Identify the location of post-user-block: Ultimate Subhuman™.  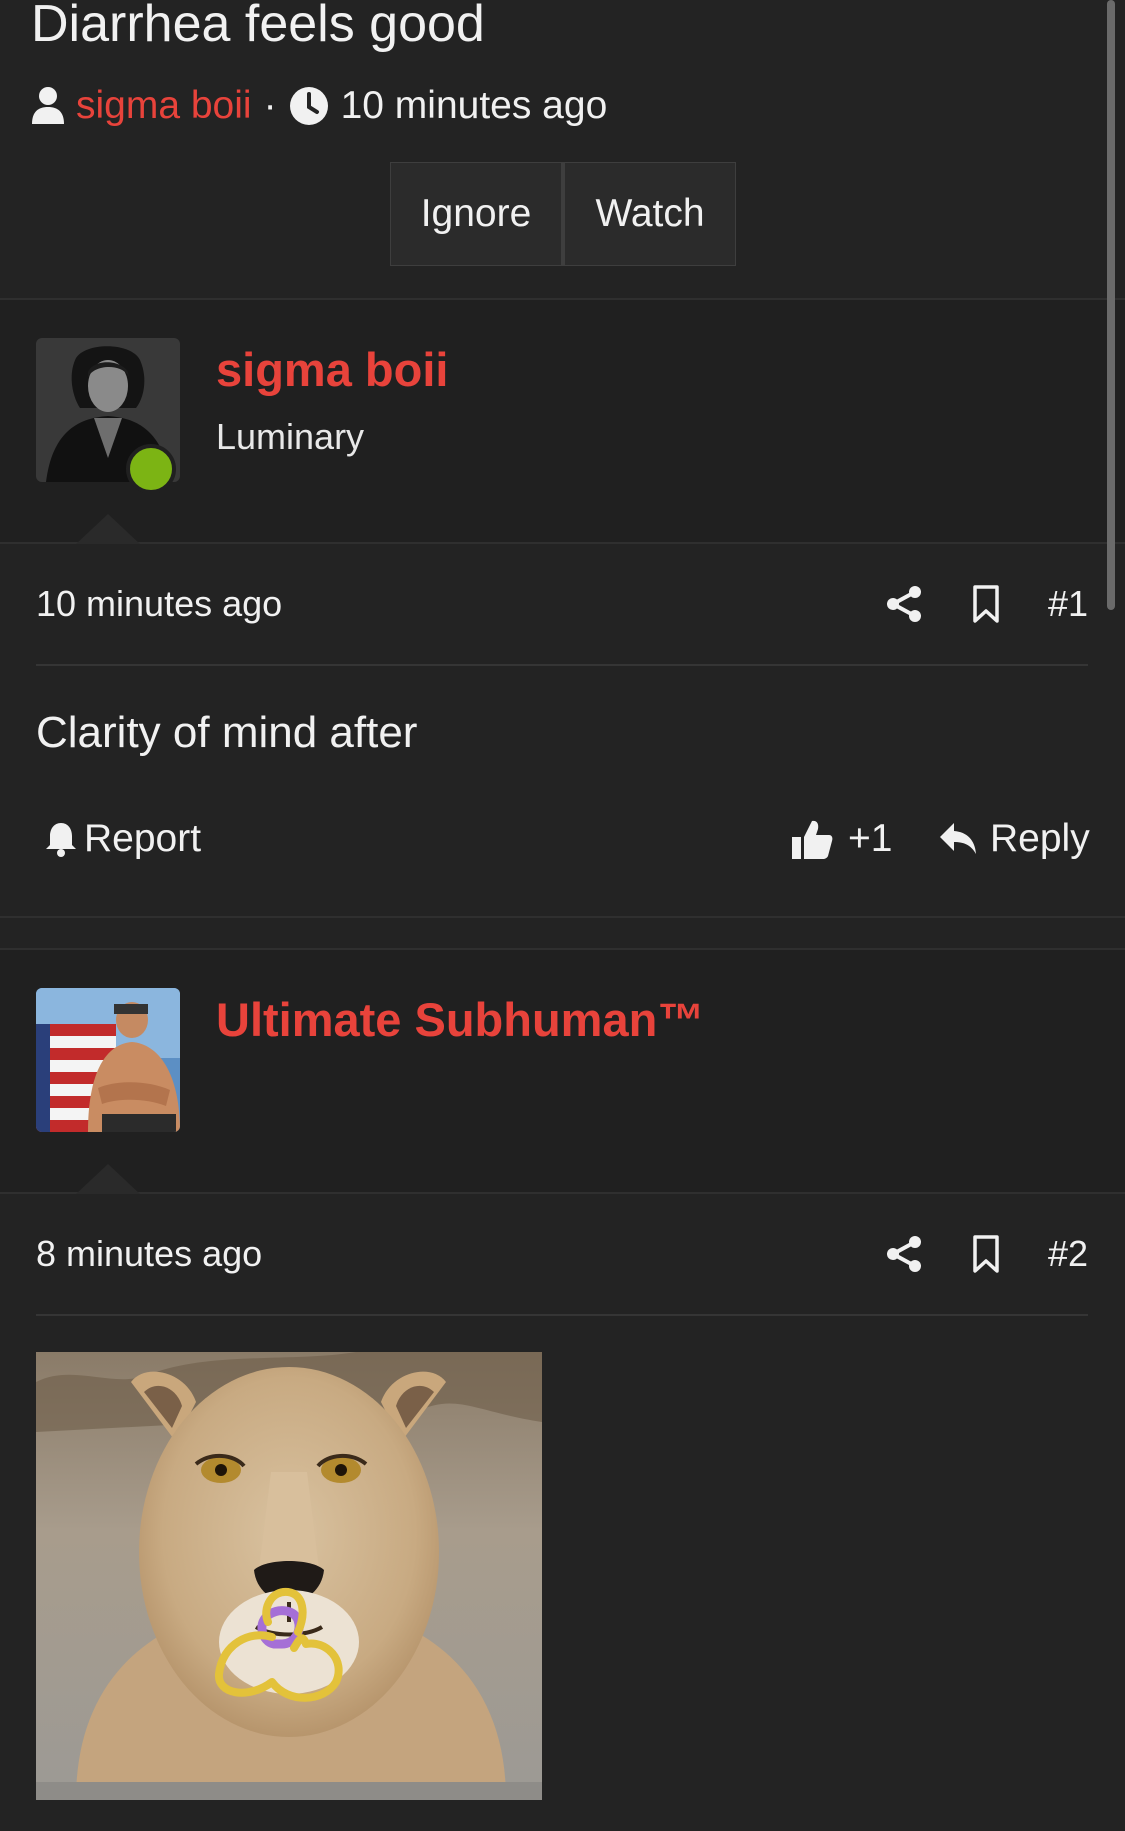
(562, 1071).